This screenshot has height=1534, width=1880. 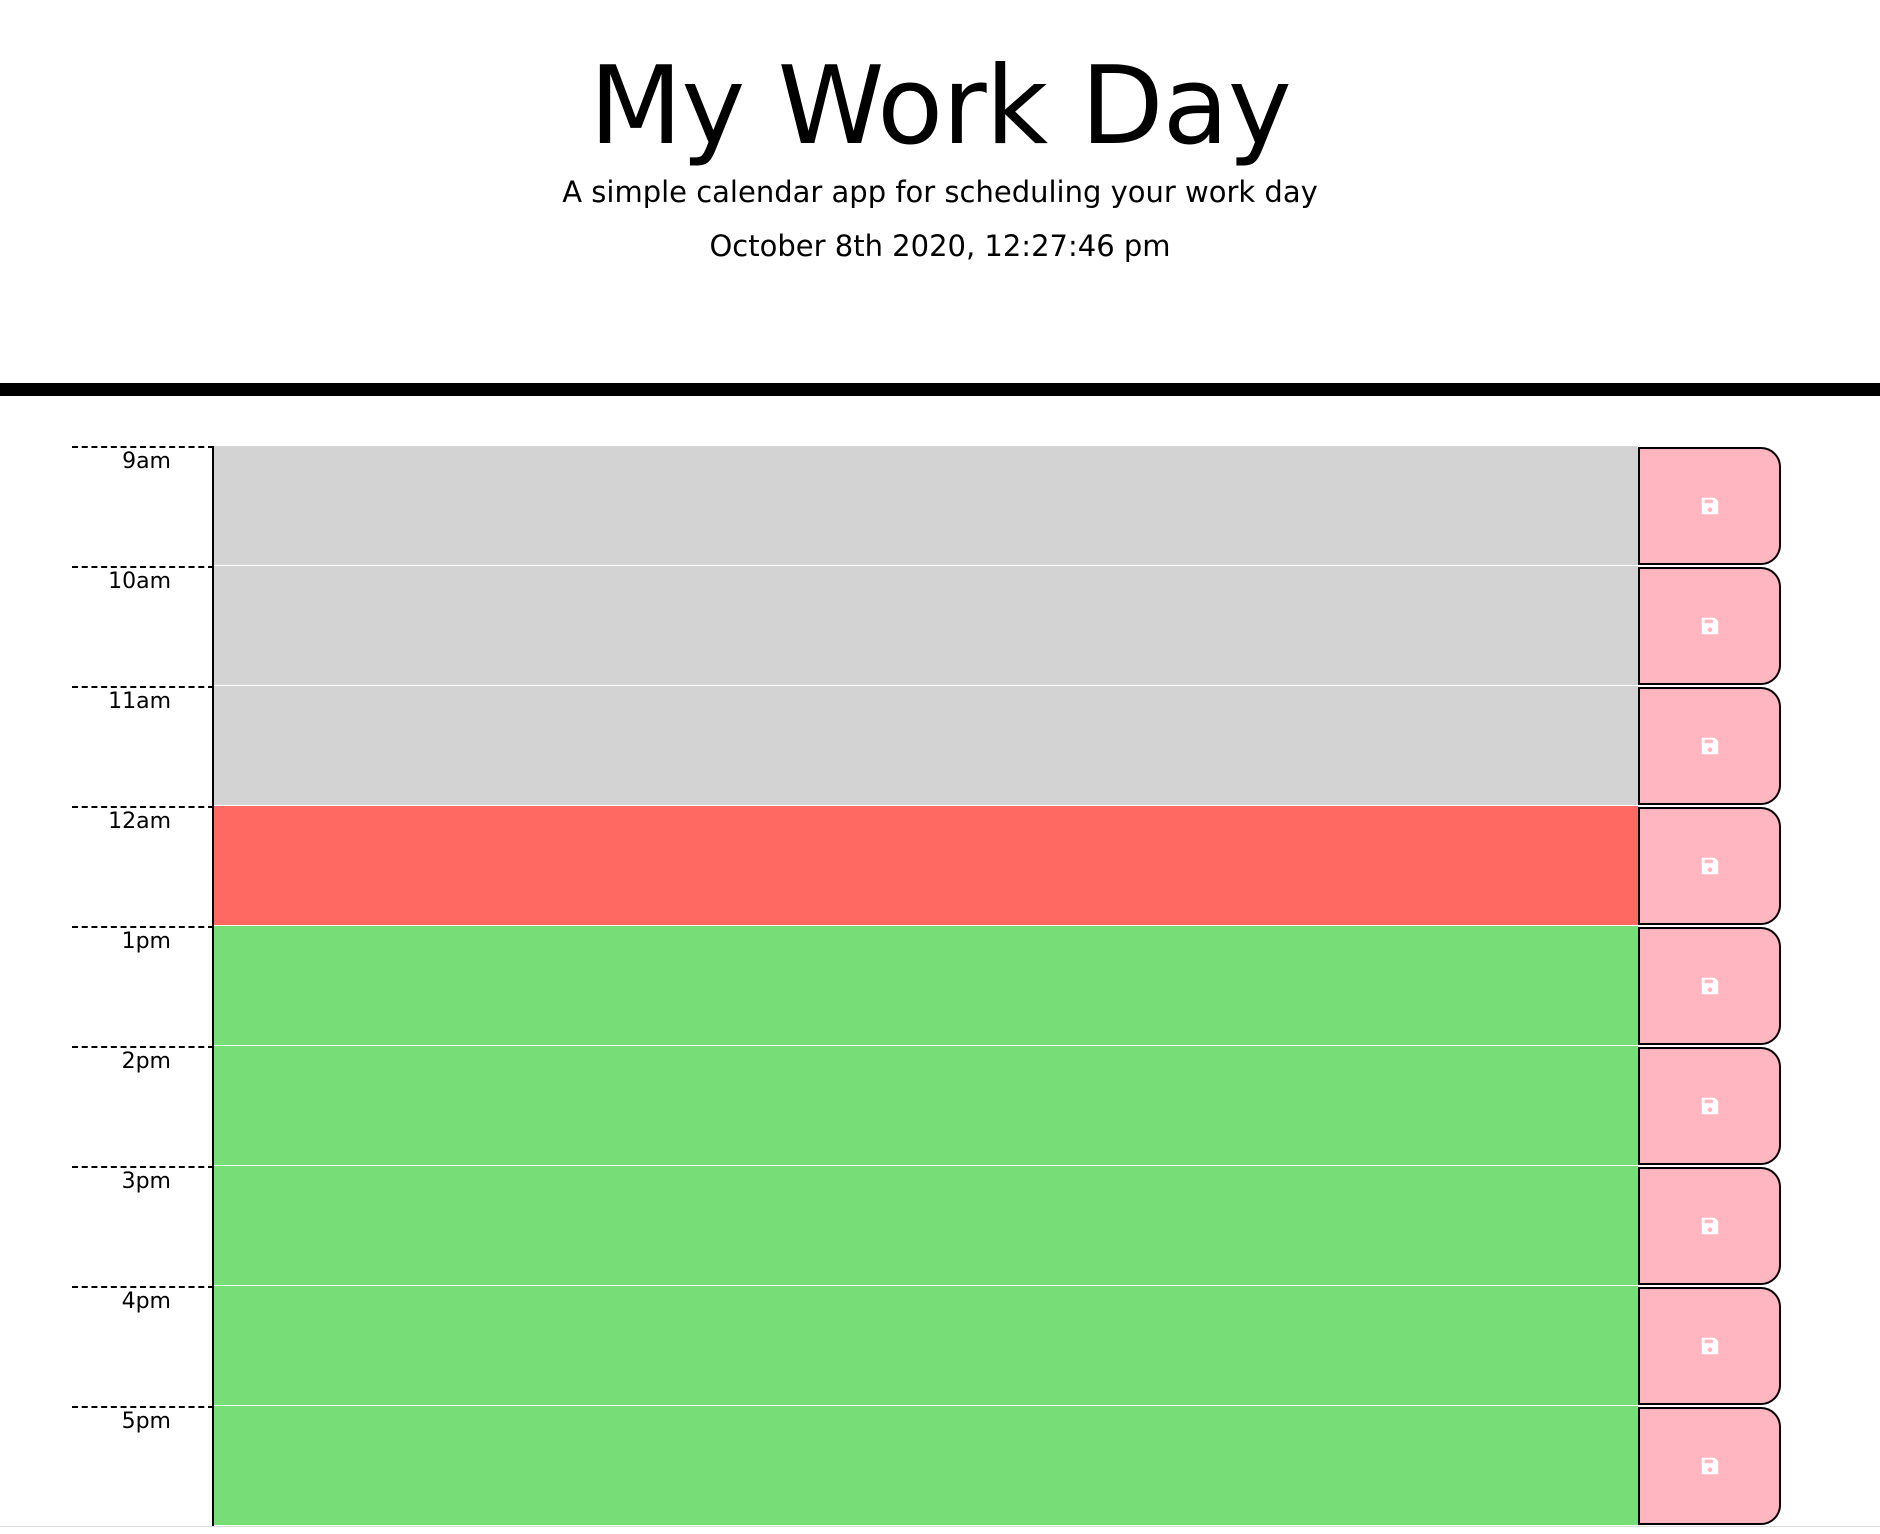 I want to click on hour-label-cell: 12am, so click(x=143, y=866).